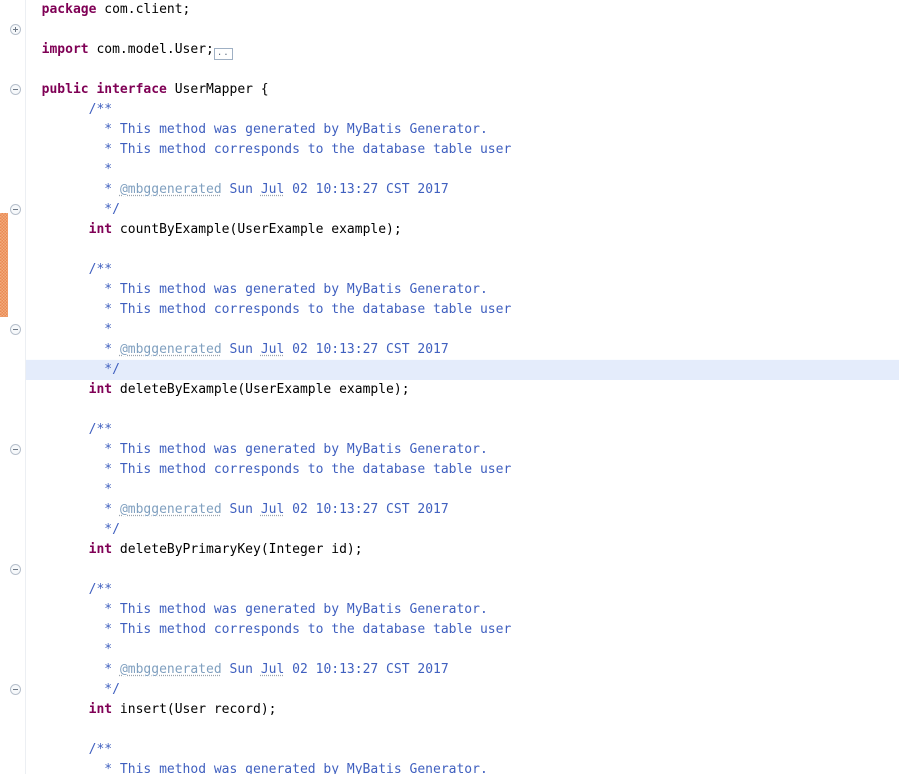  Describe the element at coordinates (15, 209) in the screenshot. I see `fold-collapse-deleteByExample-icon` at that location.